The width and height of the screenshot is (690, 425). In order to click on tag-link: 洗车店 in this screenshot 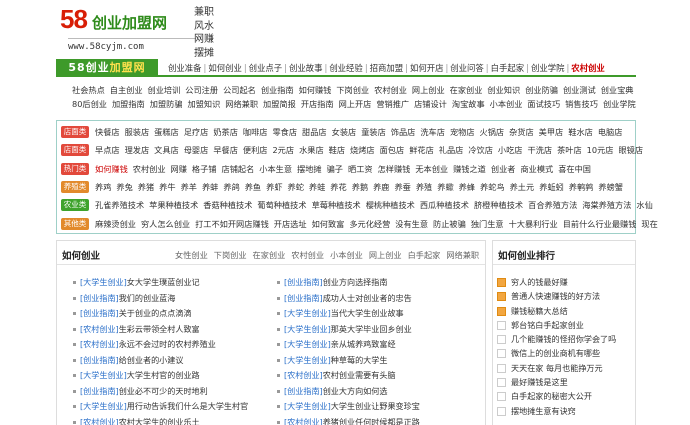, I will do `click(432, 132)`.